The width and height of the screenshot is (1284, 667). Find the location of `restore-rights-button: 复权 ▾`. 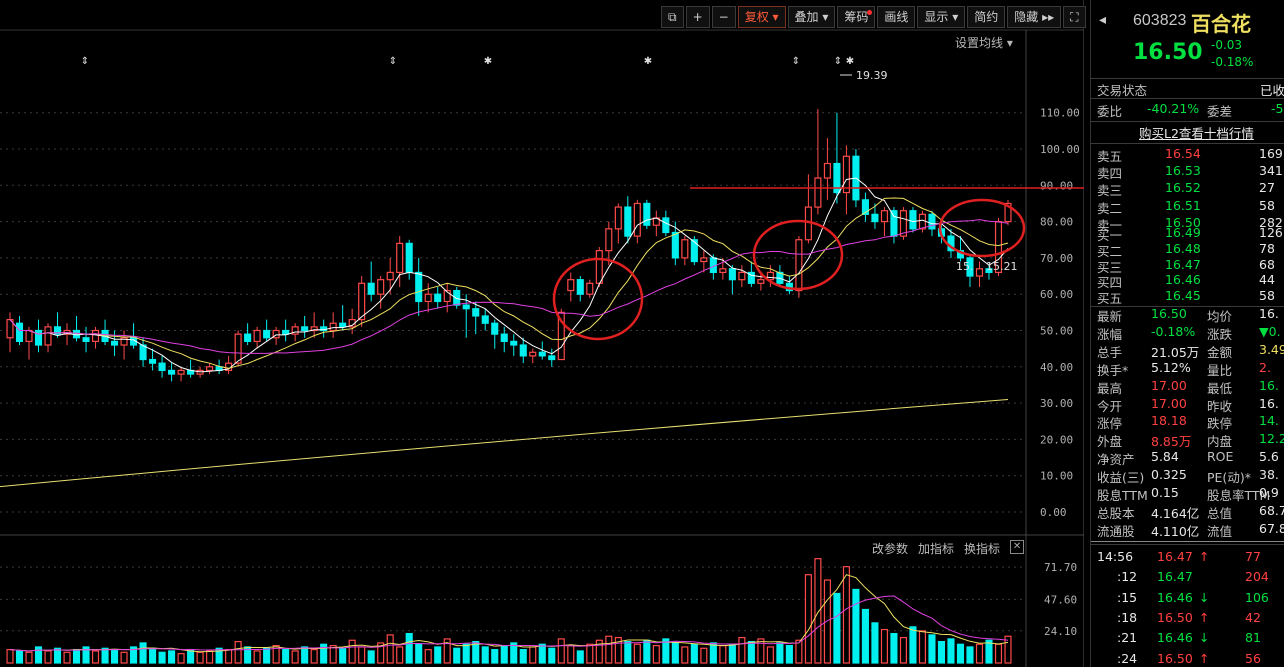

restore-rights-button: 复权 ▾ is located at coordinates (761, 17).